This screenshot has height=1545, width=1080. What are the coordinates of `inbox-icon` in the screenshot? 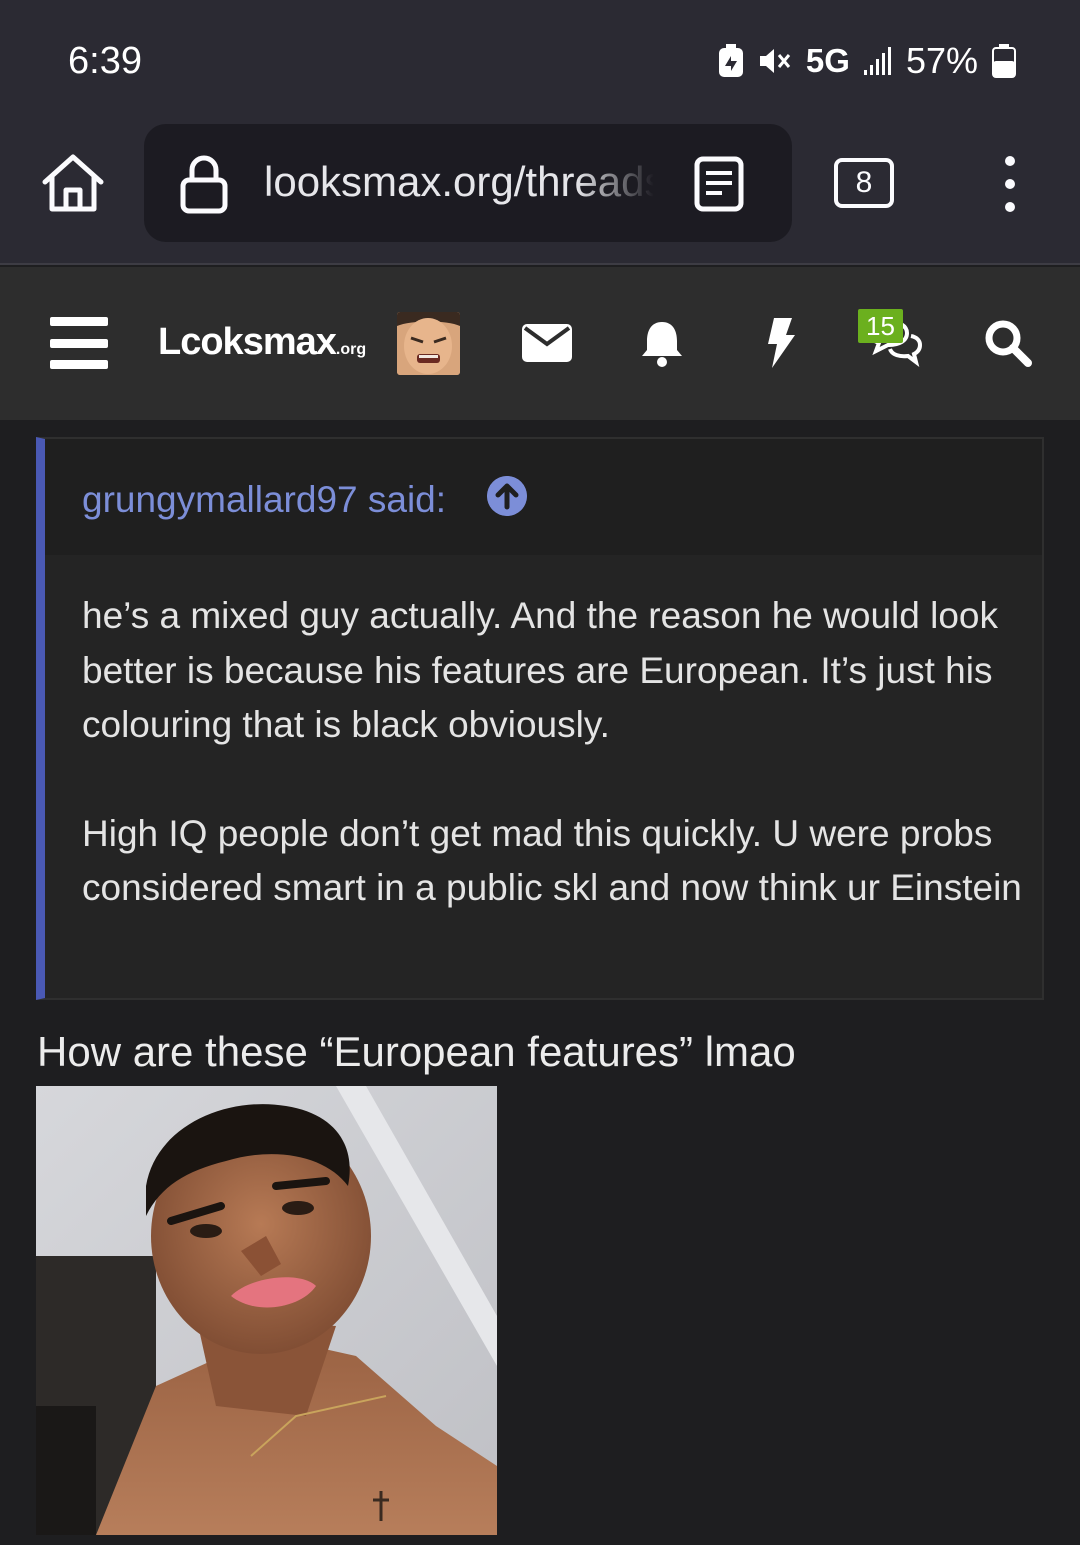 It's located at (547, 343).